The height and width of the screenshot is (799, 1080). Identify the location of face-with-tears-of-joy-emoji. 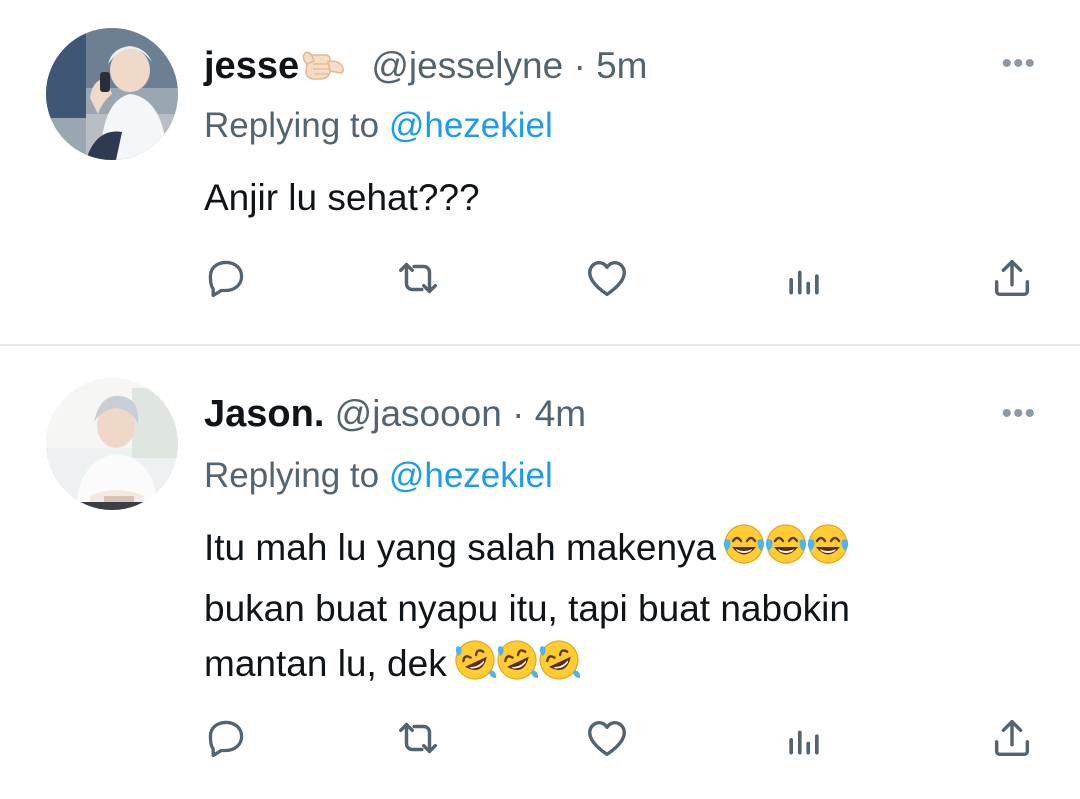
(785, 551).